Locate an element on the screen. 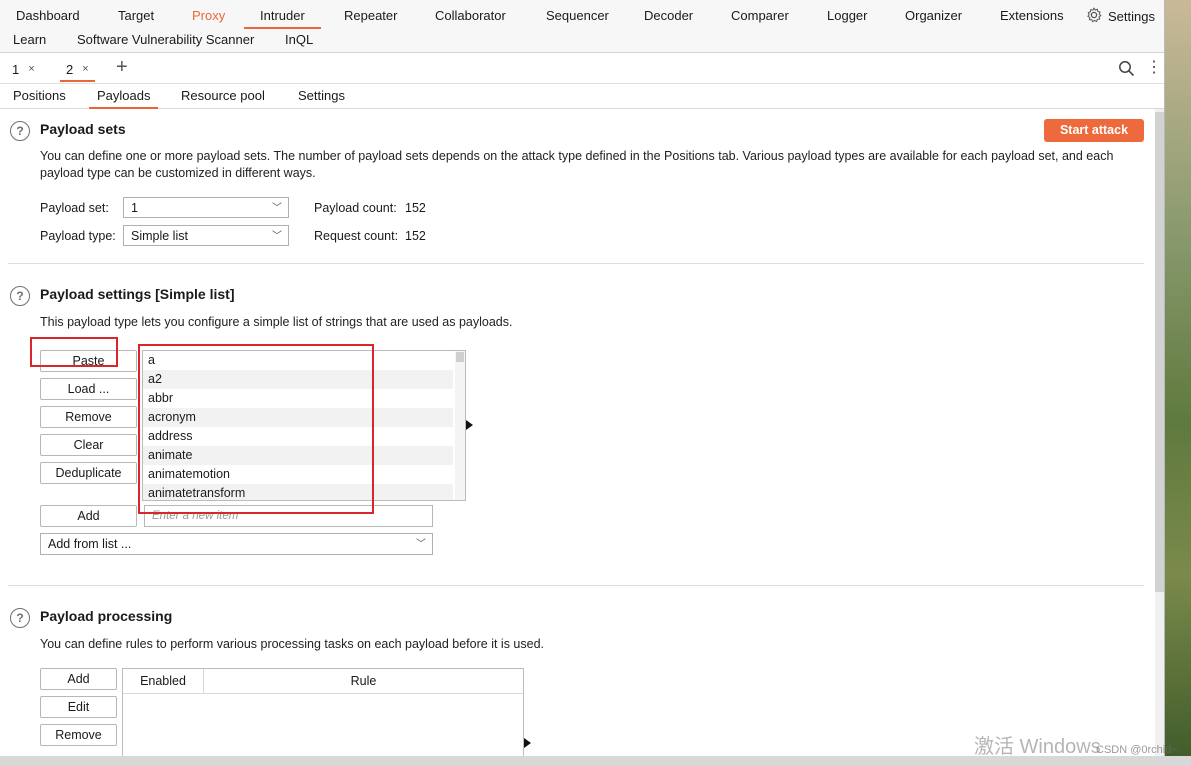 This screenshot has width=1191, height=766. tab-positions: Positions is located at coordinates (39, 97).